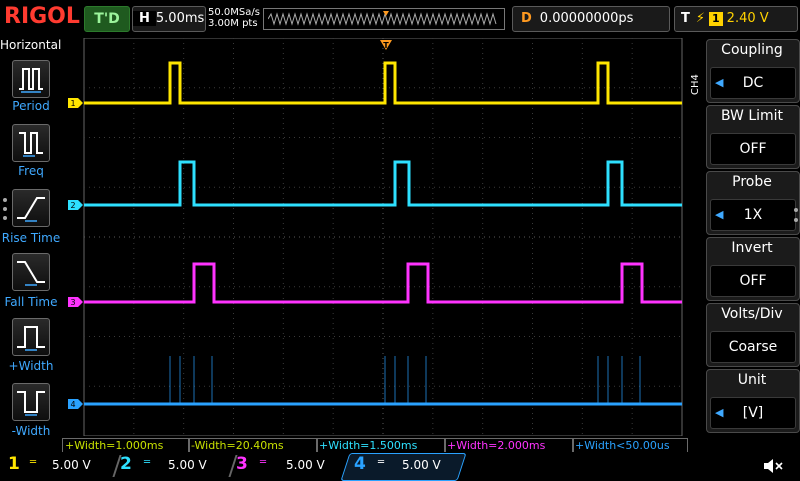 The image size is (800, 481). I want to click on period-label: Period, so click(31, 106).